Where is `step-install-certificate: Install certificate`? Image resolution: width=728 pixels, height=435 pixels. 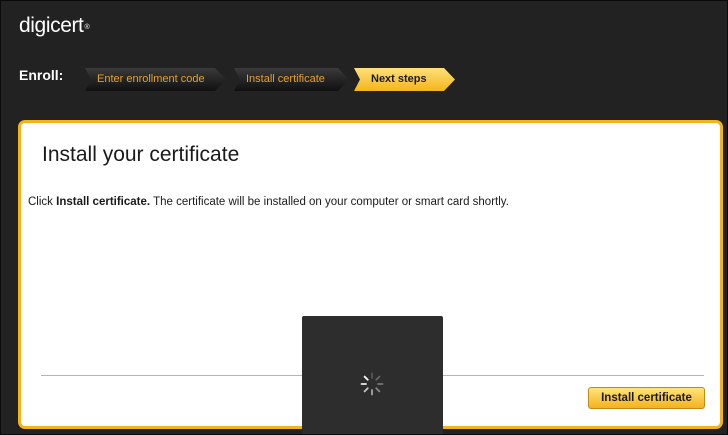
step-install-certificate: Install certificate is located at coordinates (291, 79).